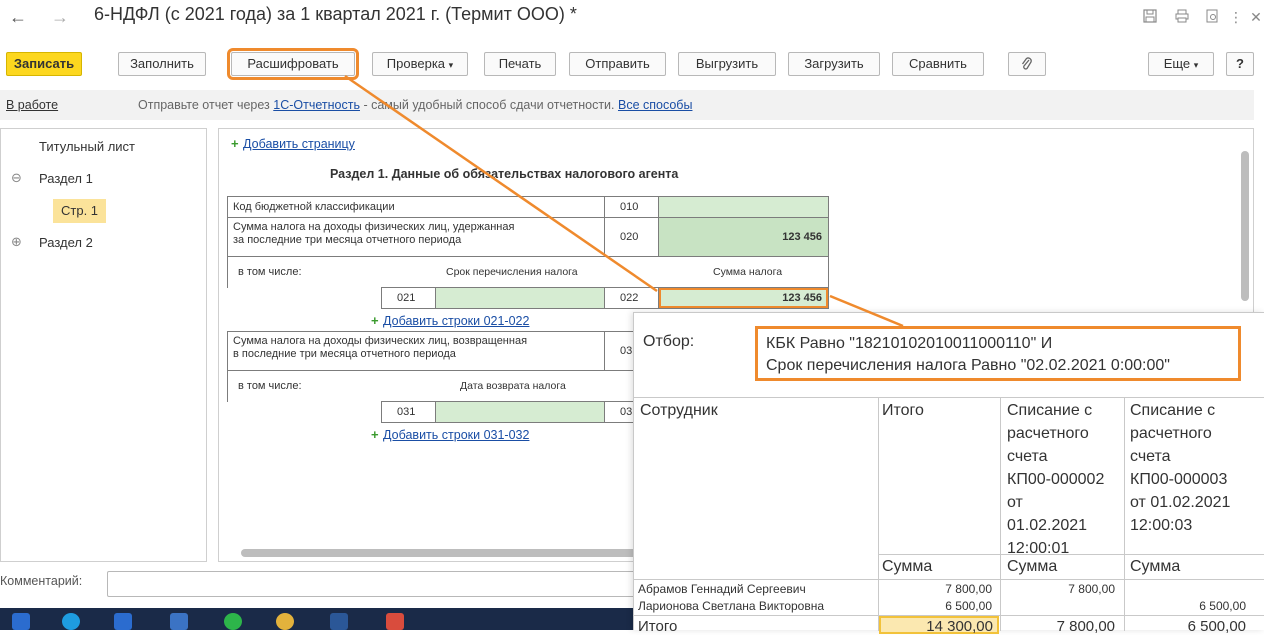 Image resolution: width=1264 pixels, height=635 pixels. What do you see at coordinates (339, 621) in the screenshot?
I see `word-icon` at bounding box center [339, 621].